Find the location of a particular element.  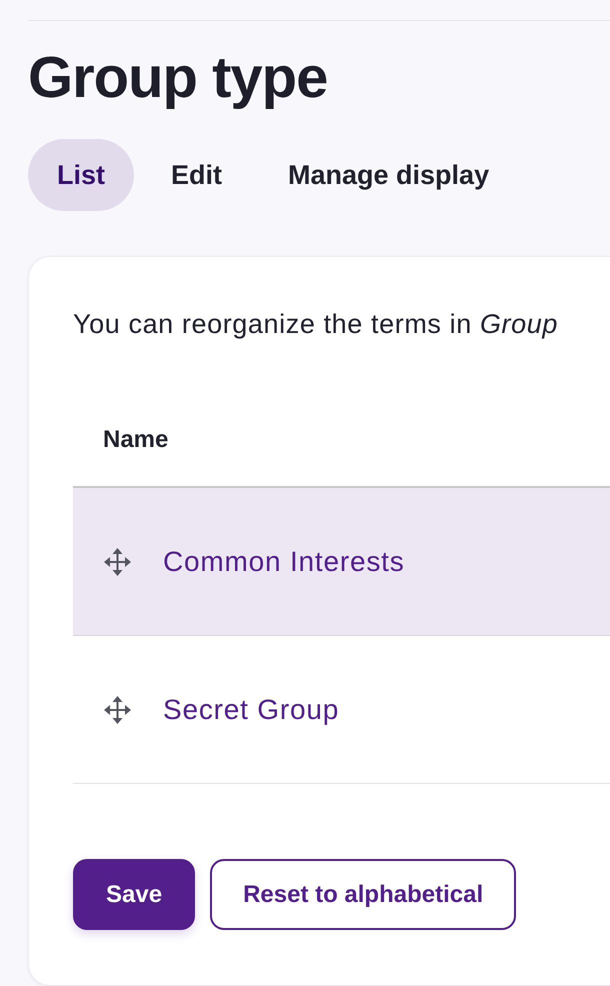

term-link: Common Interests is located at coordinates (284, 561).